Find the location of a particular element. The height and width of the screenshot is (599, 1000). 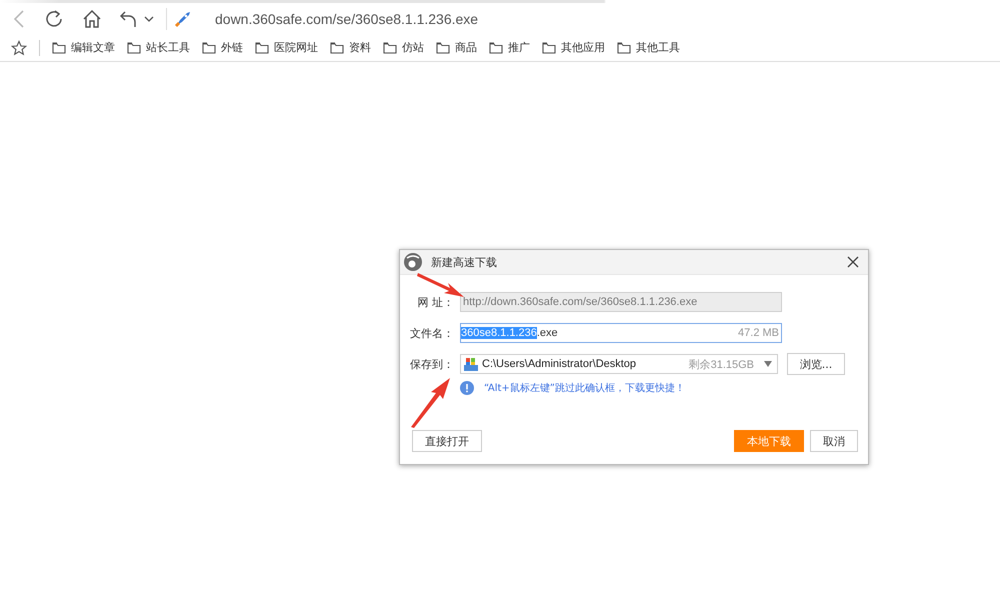

url-label: 网 址： is located at coordinates (435, 302).